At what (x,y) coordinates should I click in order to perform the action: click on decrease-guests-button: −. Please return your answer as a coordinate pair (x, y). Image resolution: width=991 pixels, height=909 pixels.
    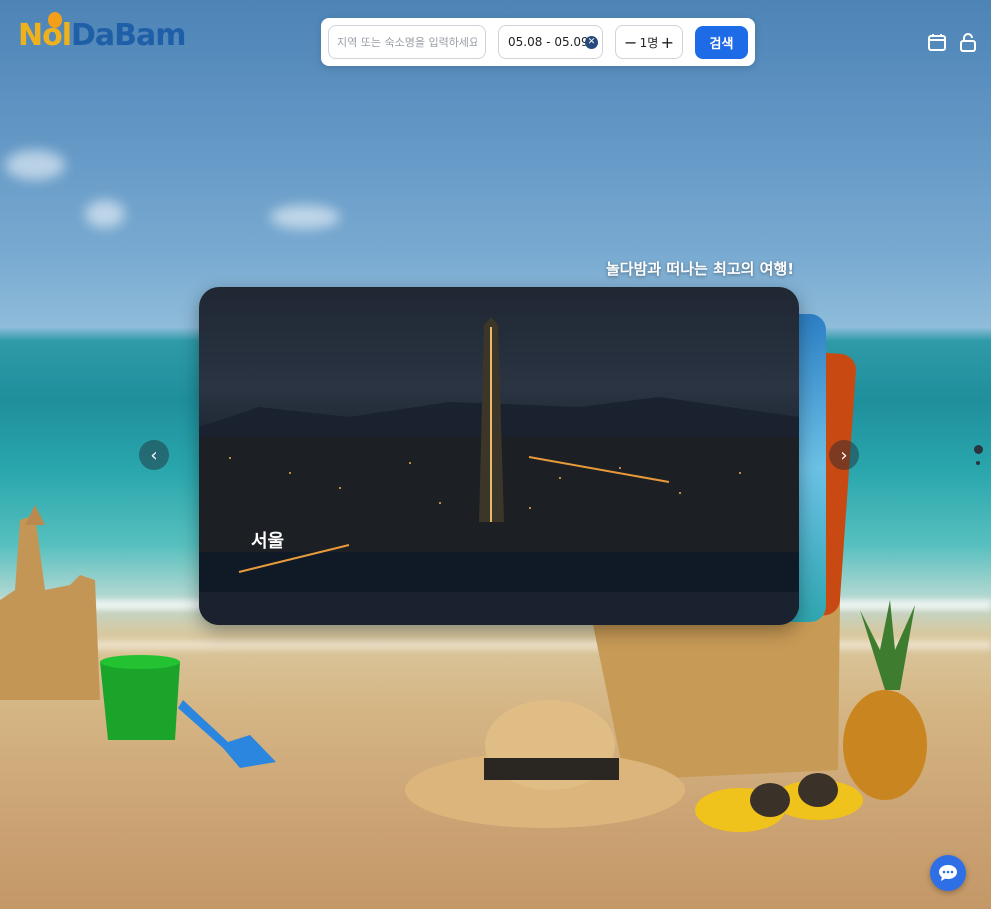
    Looking at the image, I should click on (630, 42).